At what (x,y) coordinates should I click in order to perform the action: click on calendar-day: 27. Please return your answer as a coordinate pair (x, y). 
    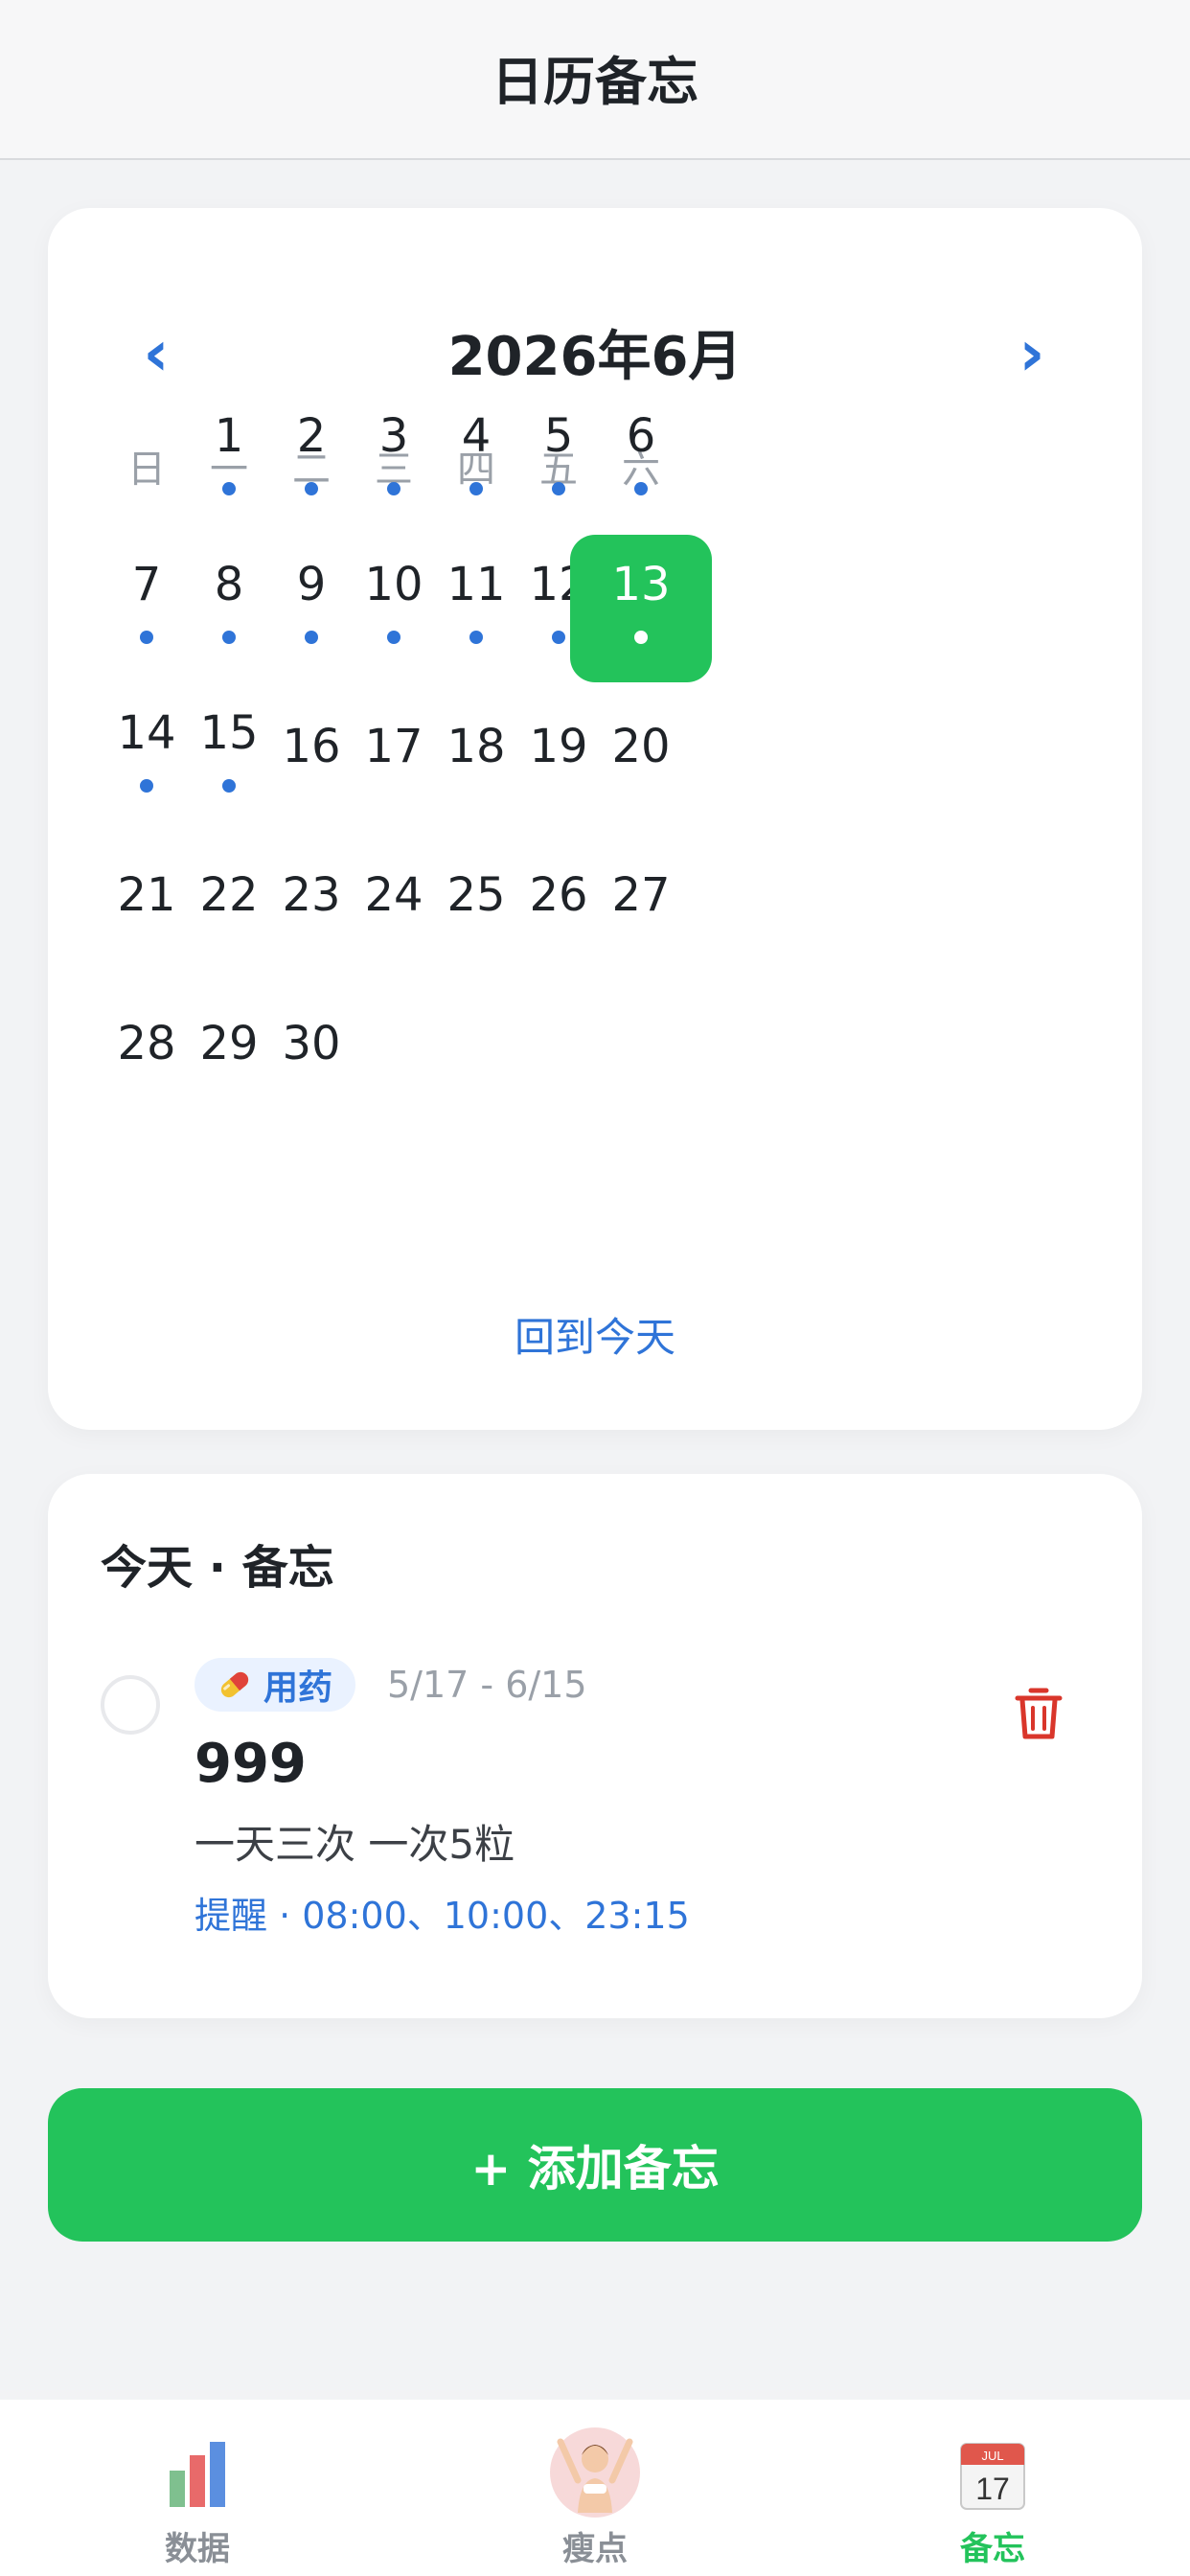
    Looking at the image, I should click on (641, 905).